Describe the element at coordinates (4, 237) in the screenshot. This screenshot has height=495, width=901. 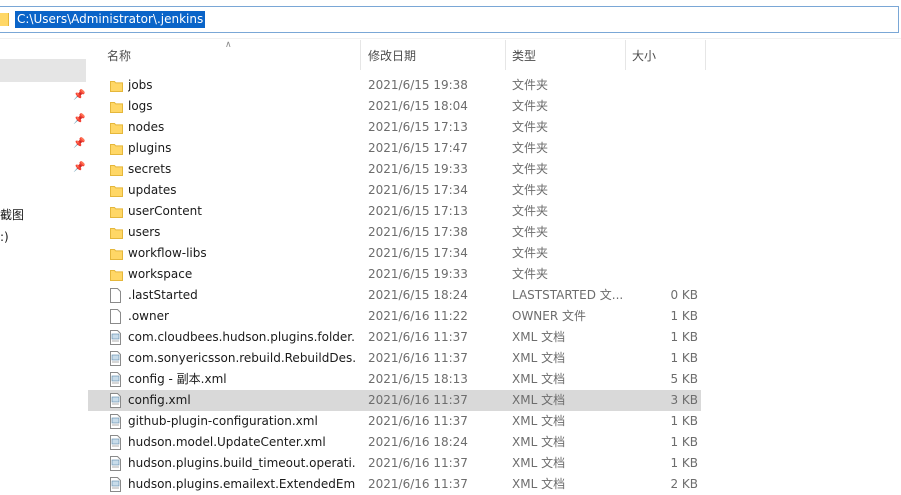
I see `nav-item-label: :)` at that location.